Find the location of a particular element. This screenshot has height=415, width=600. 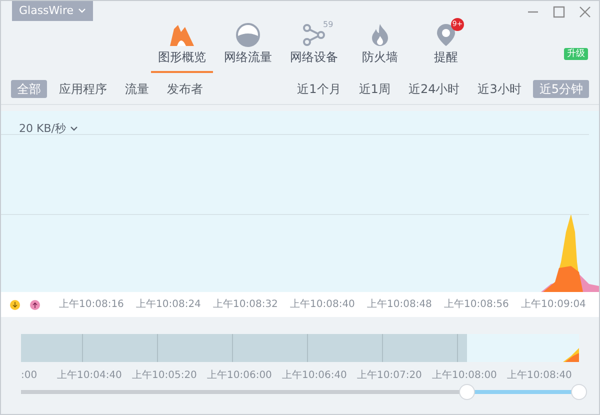

filter-tab: 发布者 is located at coordinates (185, 89).